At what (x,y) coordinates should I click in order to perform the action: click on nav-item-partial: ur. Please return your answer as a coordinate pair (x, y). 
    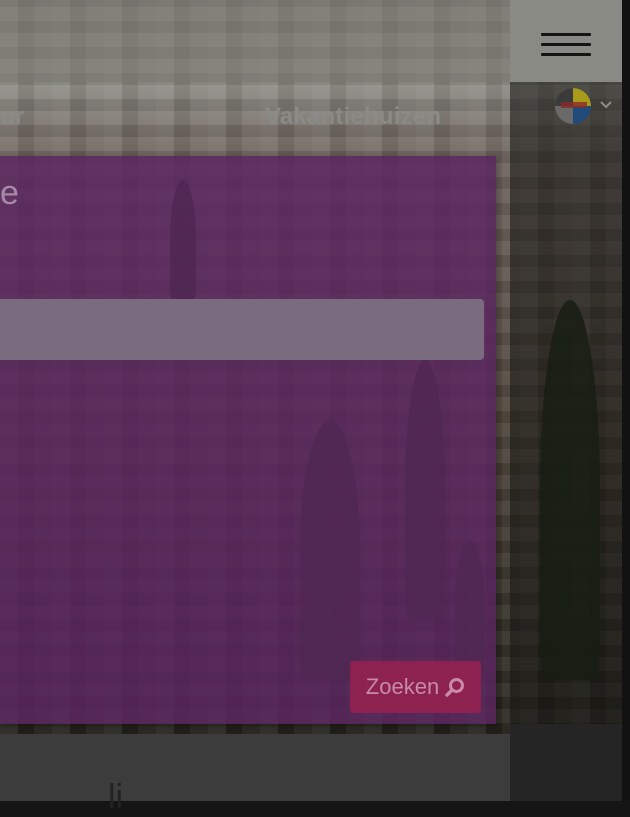
    Looking at the image, I should click on (20, 117).